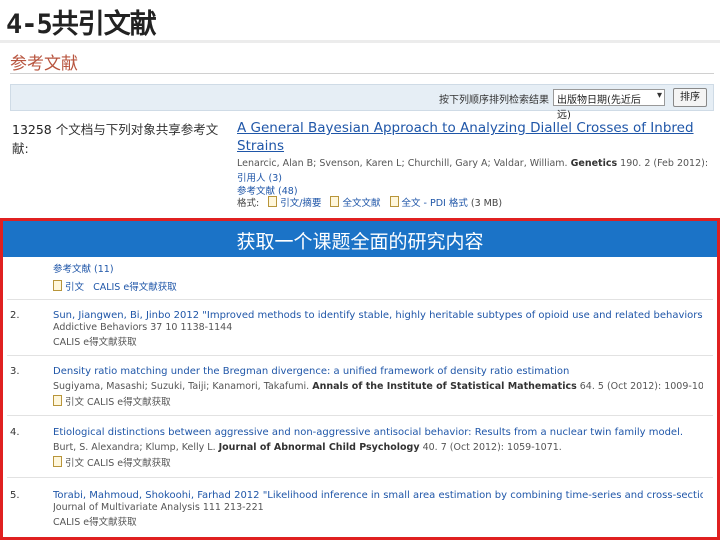  Describe the element at coordinates (594, 163) in the screenshot. I see `main-journal: Genetics` at that location.